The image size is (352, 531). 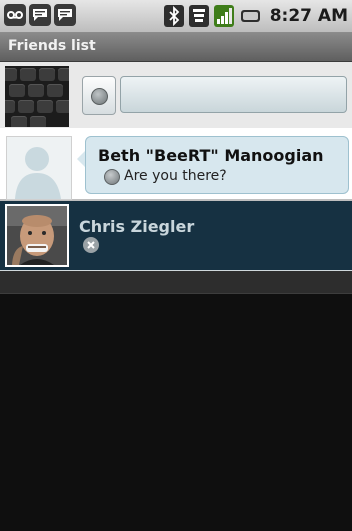 What do you see at coordinates (91, 245) in the screenshot?
I see `offline-status-icon` at bounding box center [91, 245].